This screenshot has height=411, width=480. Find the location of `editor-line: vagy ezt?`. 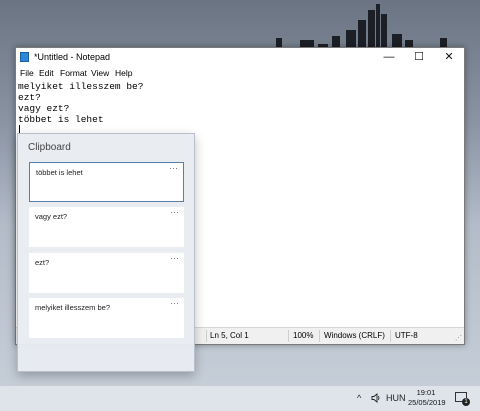

editor-line: vagy ezt? is located at coordinates (44, 108).